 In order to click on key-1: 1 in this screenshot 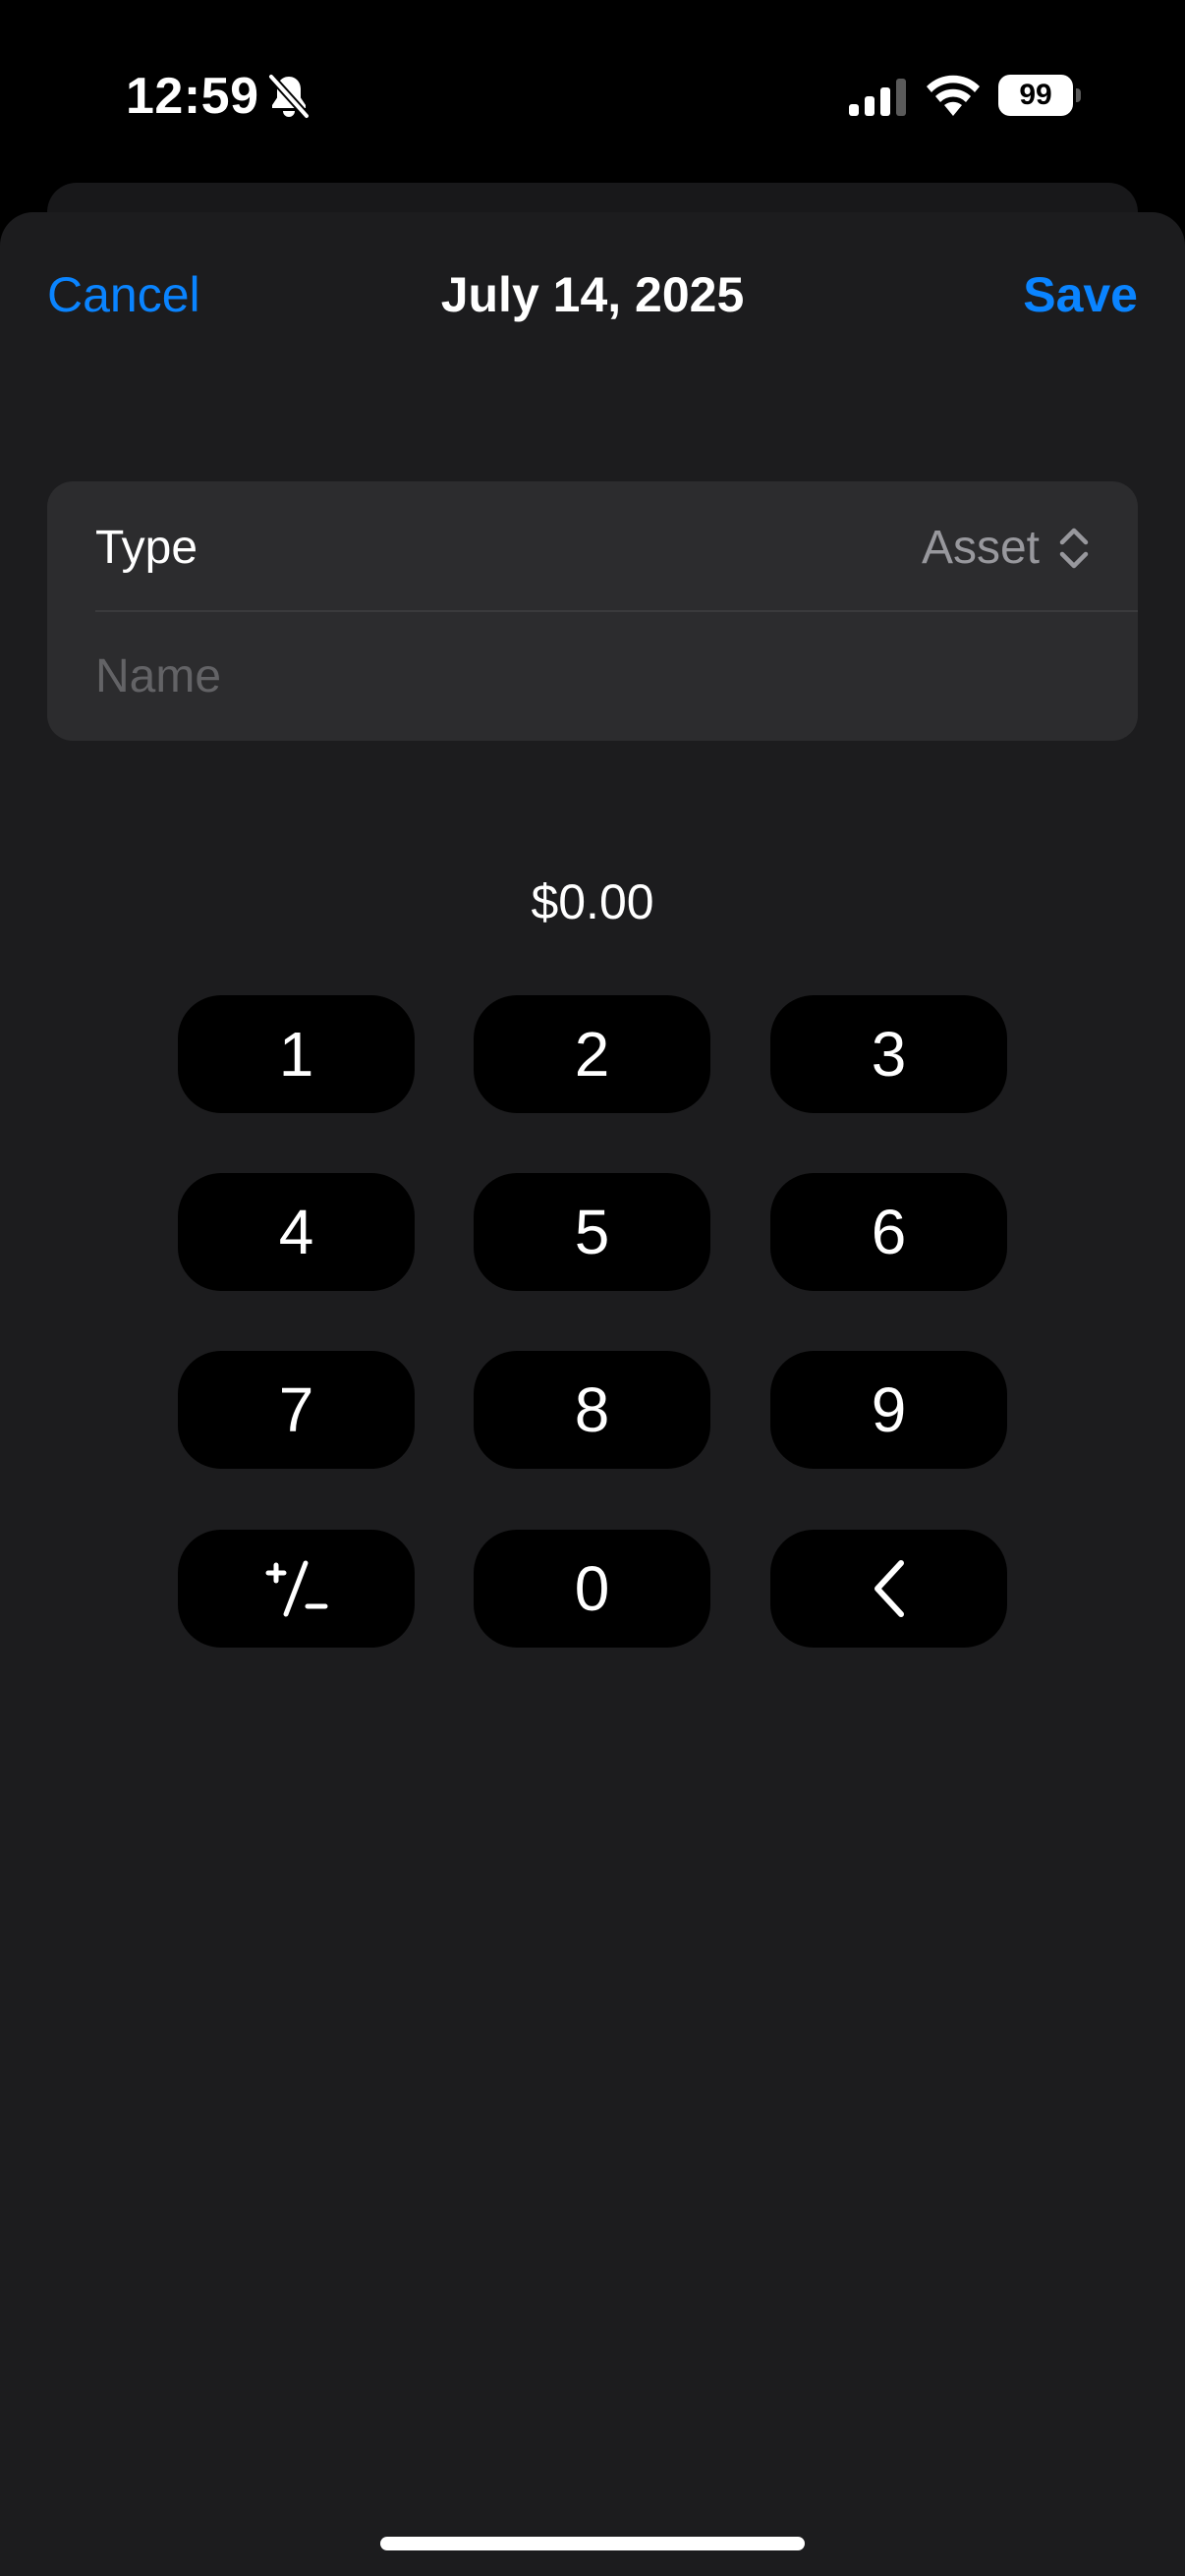, I will do `click(296, 1054)`.